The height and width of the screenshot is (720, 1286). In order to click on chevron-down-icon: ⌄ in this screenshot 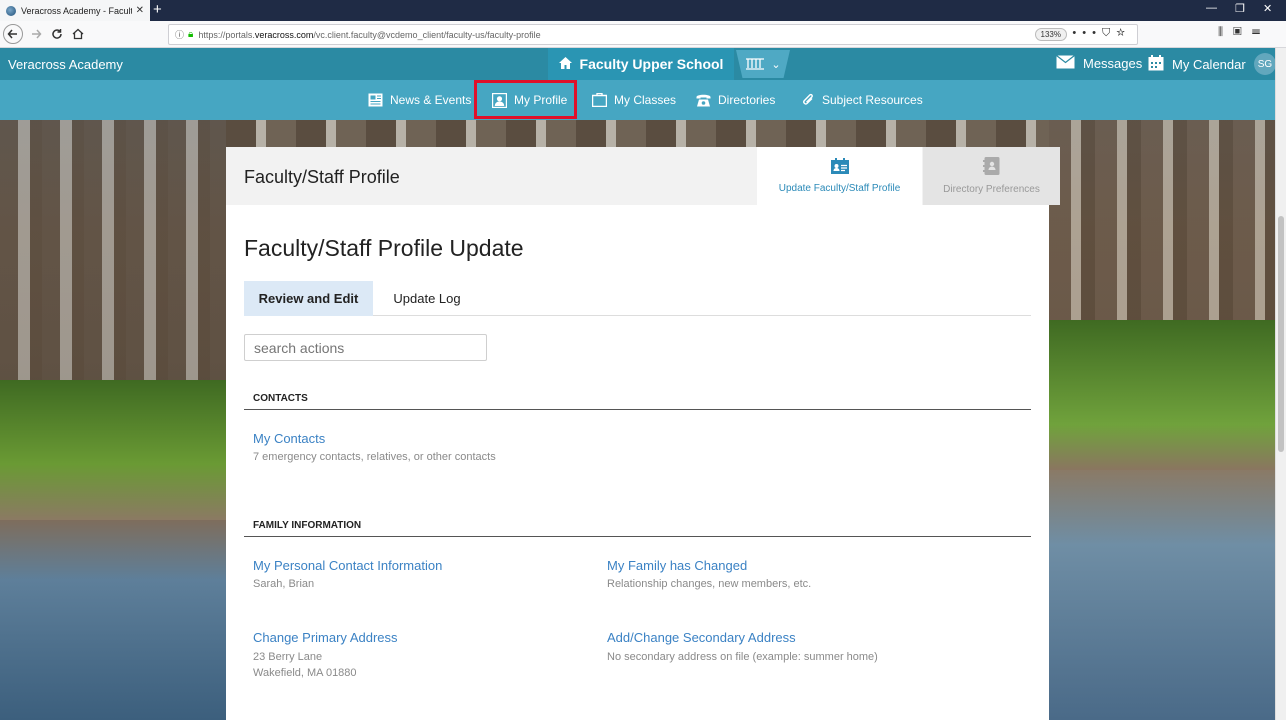, I will do `click(776, 64)`.